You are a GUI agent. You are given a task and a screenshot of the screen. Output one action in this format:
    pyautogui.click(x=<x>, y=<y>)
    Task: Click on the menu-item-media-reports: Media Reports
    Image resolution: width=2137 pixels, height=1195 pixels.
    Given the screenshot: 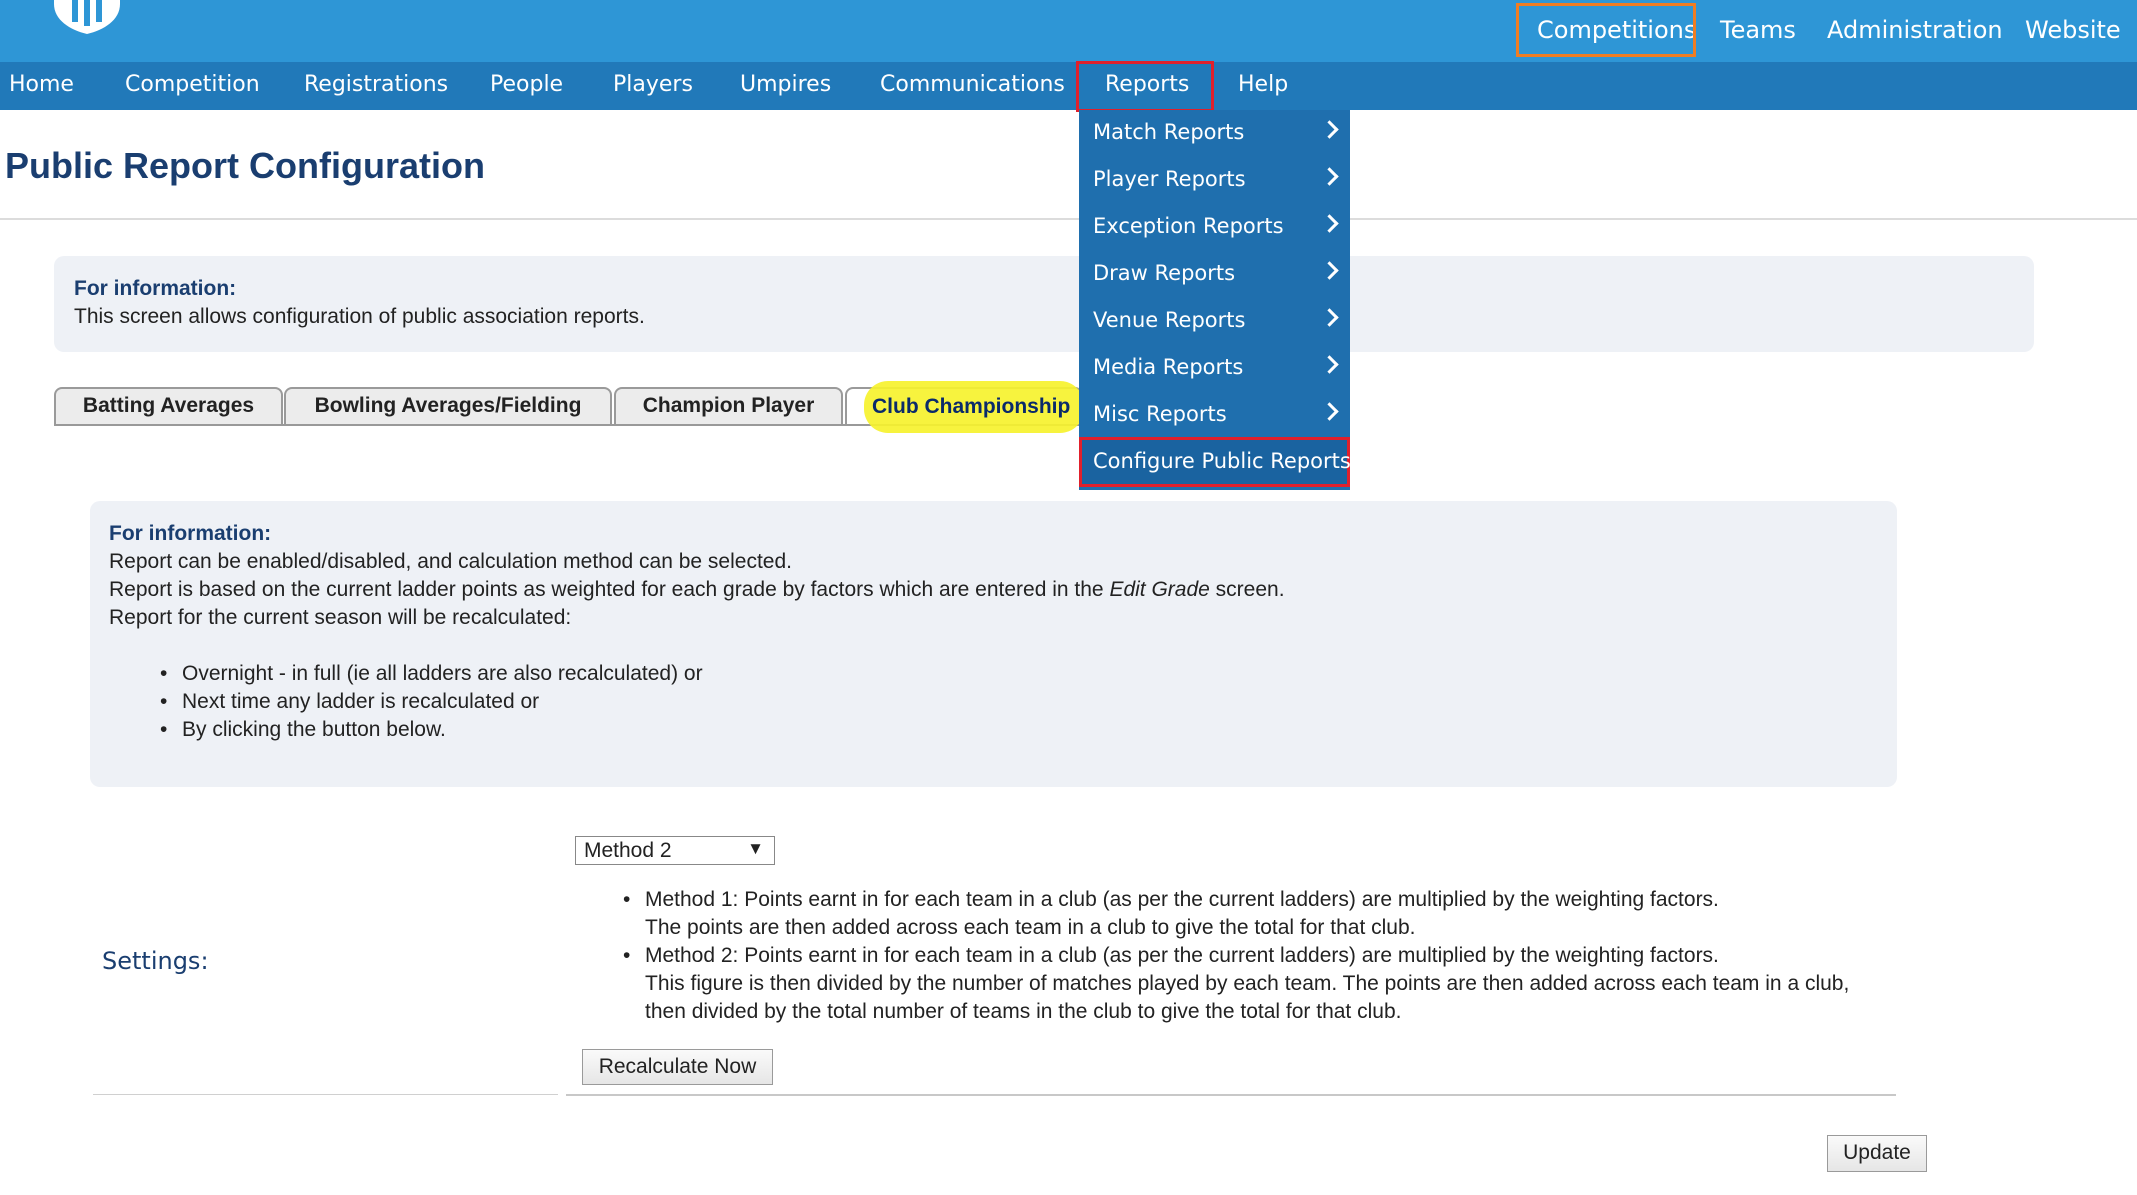 What is the action you would take?
    pyautogui.click(x=1214, y=368)
    